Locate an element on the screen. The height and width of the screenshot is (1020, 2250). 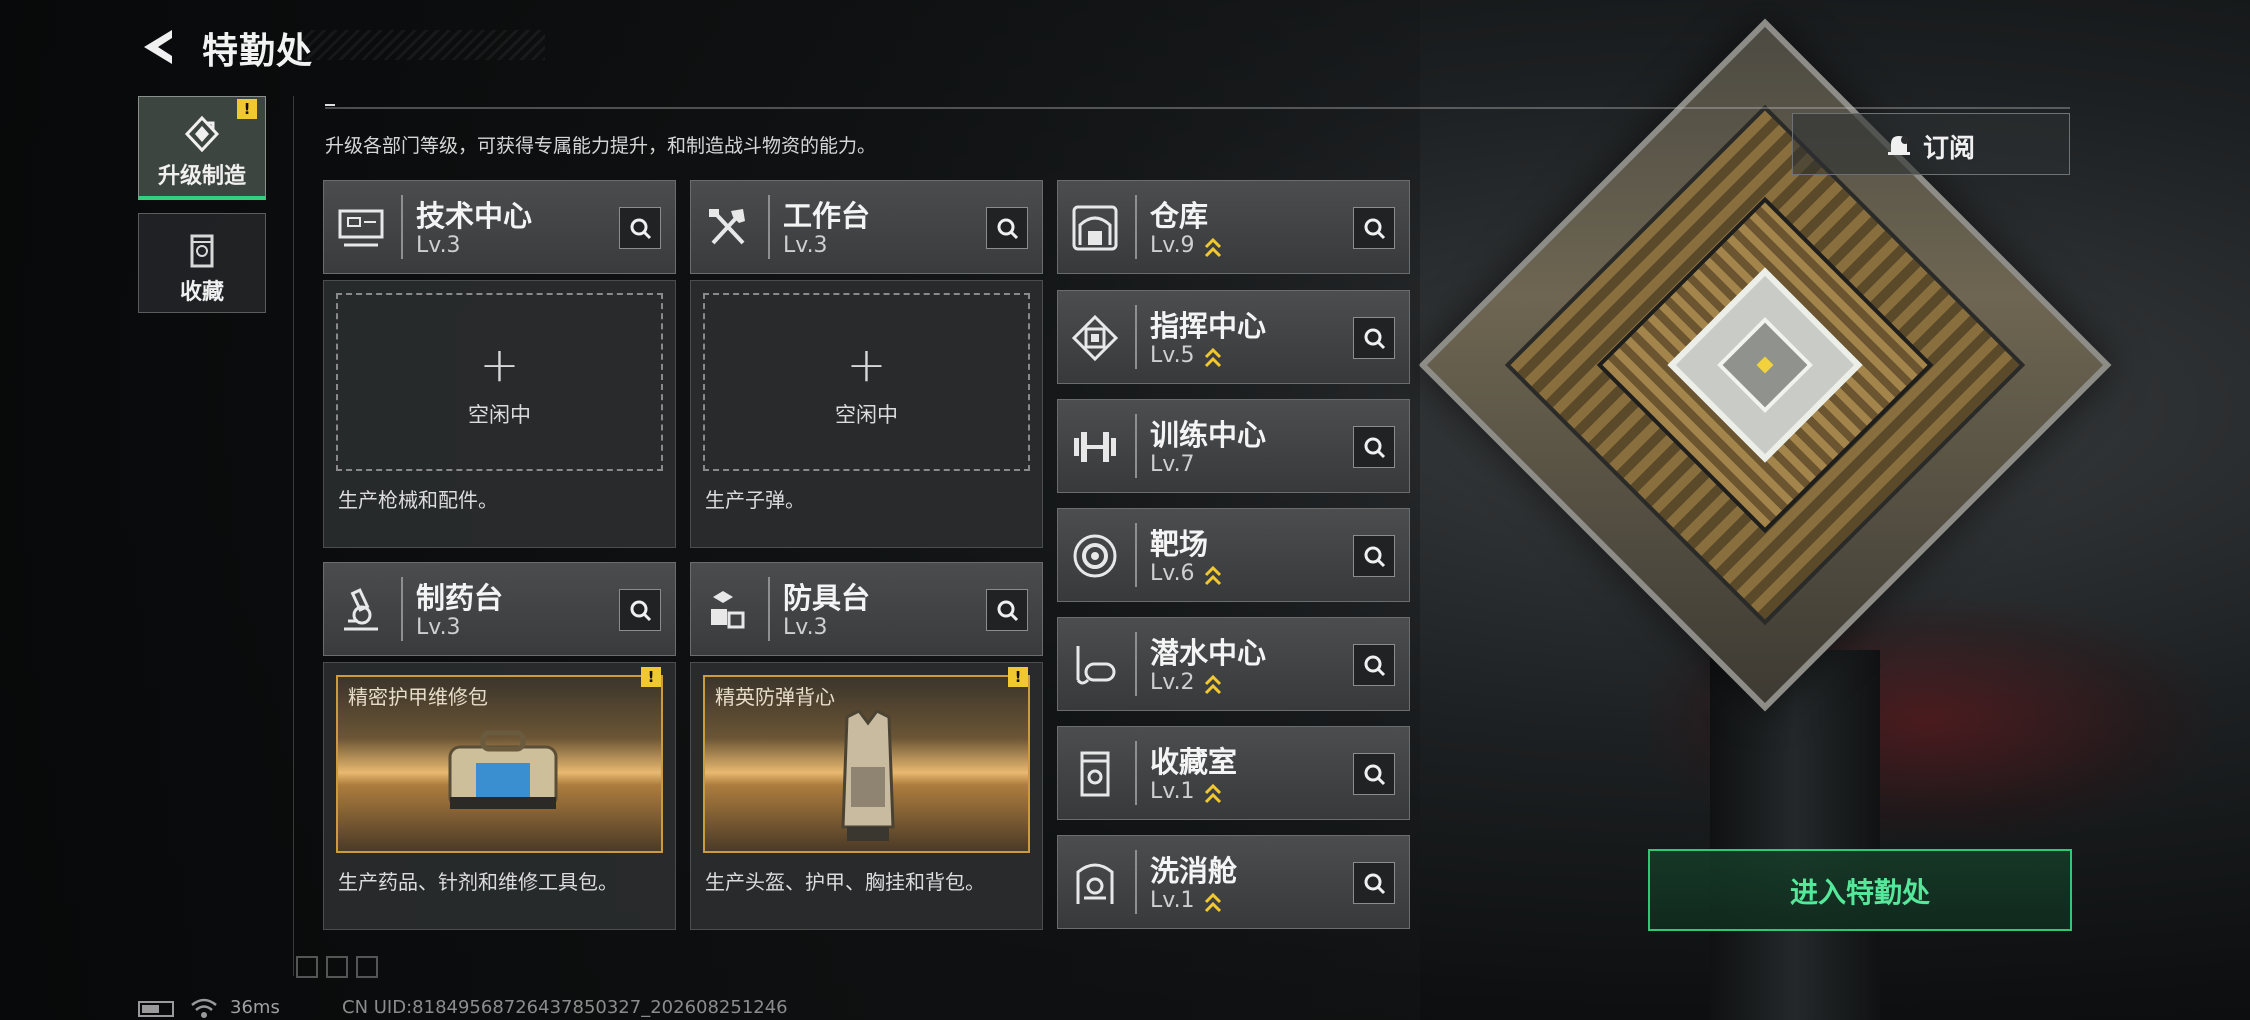
armor-vest-image is located at coordinates (868, 775).